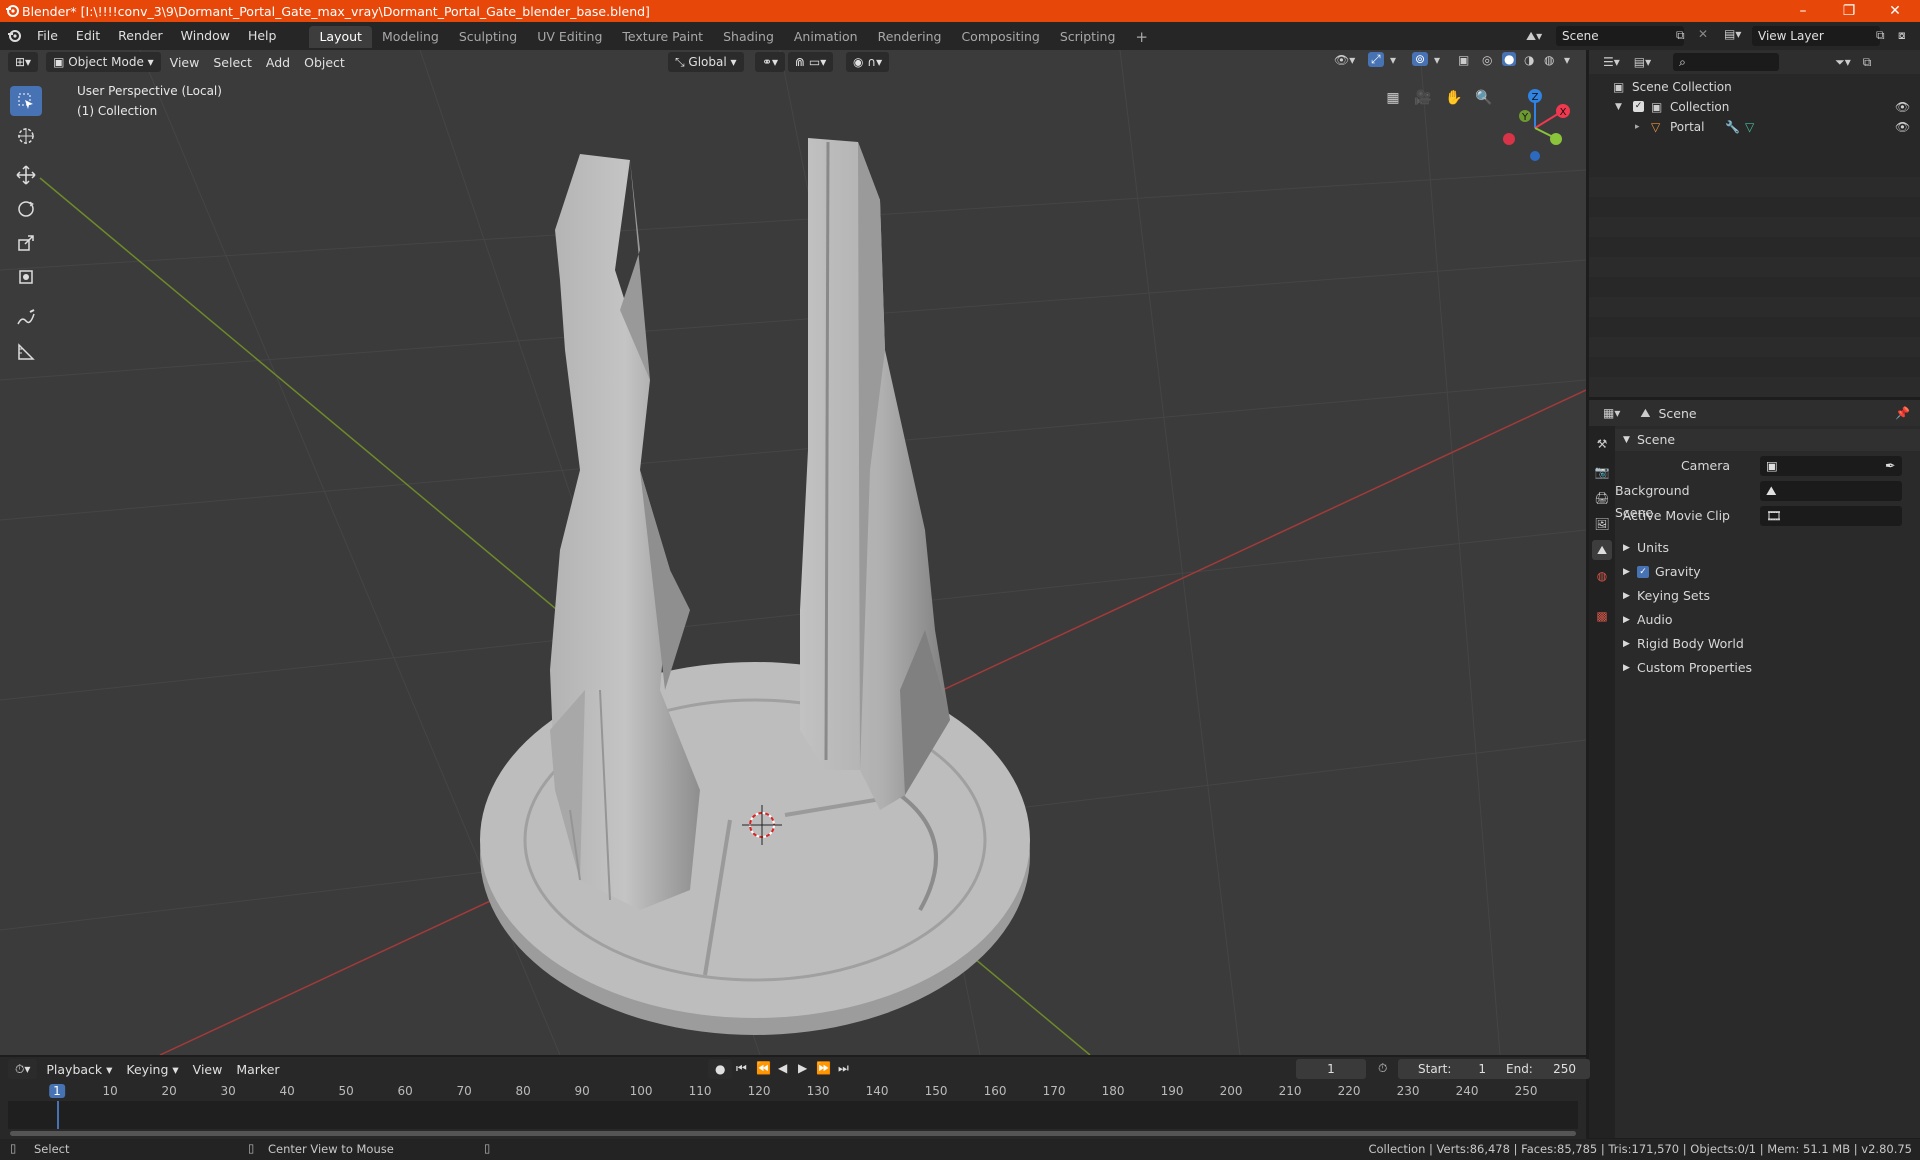 The height and width of the screenshot is (1160, 1920). What do you see at coordinates (569, 37) in the screenshot?
I see `tab-uv-editing: UV Editing` at bounding box center [569, 37].